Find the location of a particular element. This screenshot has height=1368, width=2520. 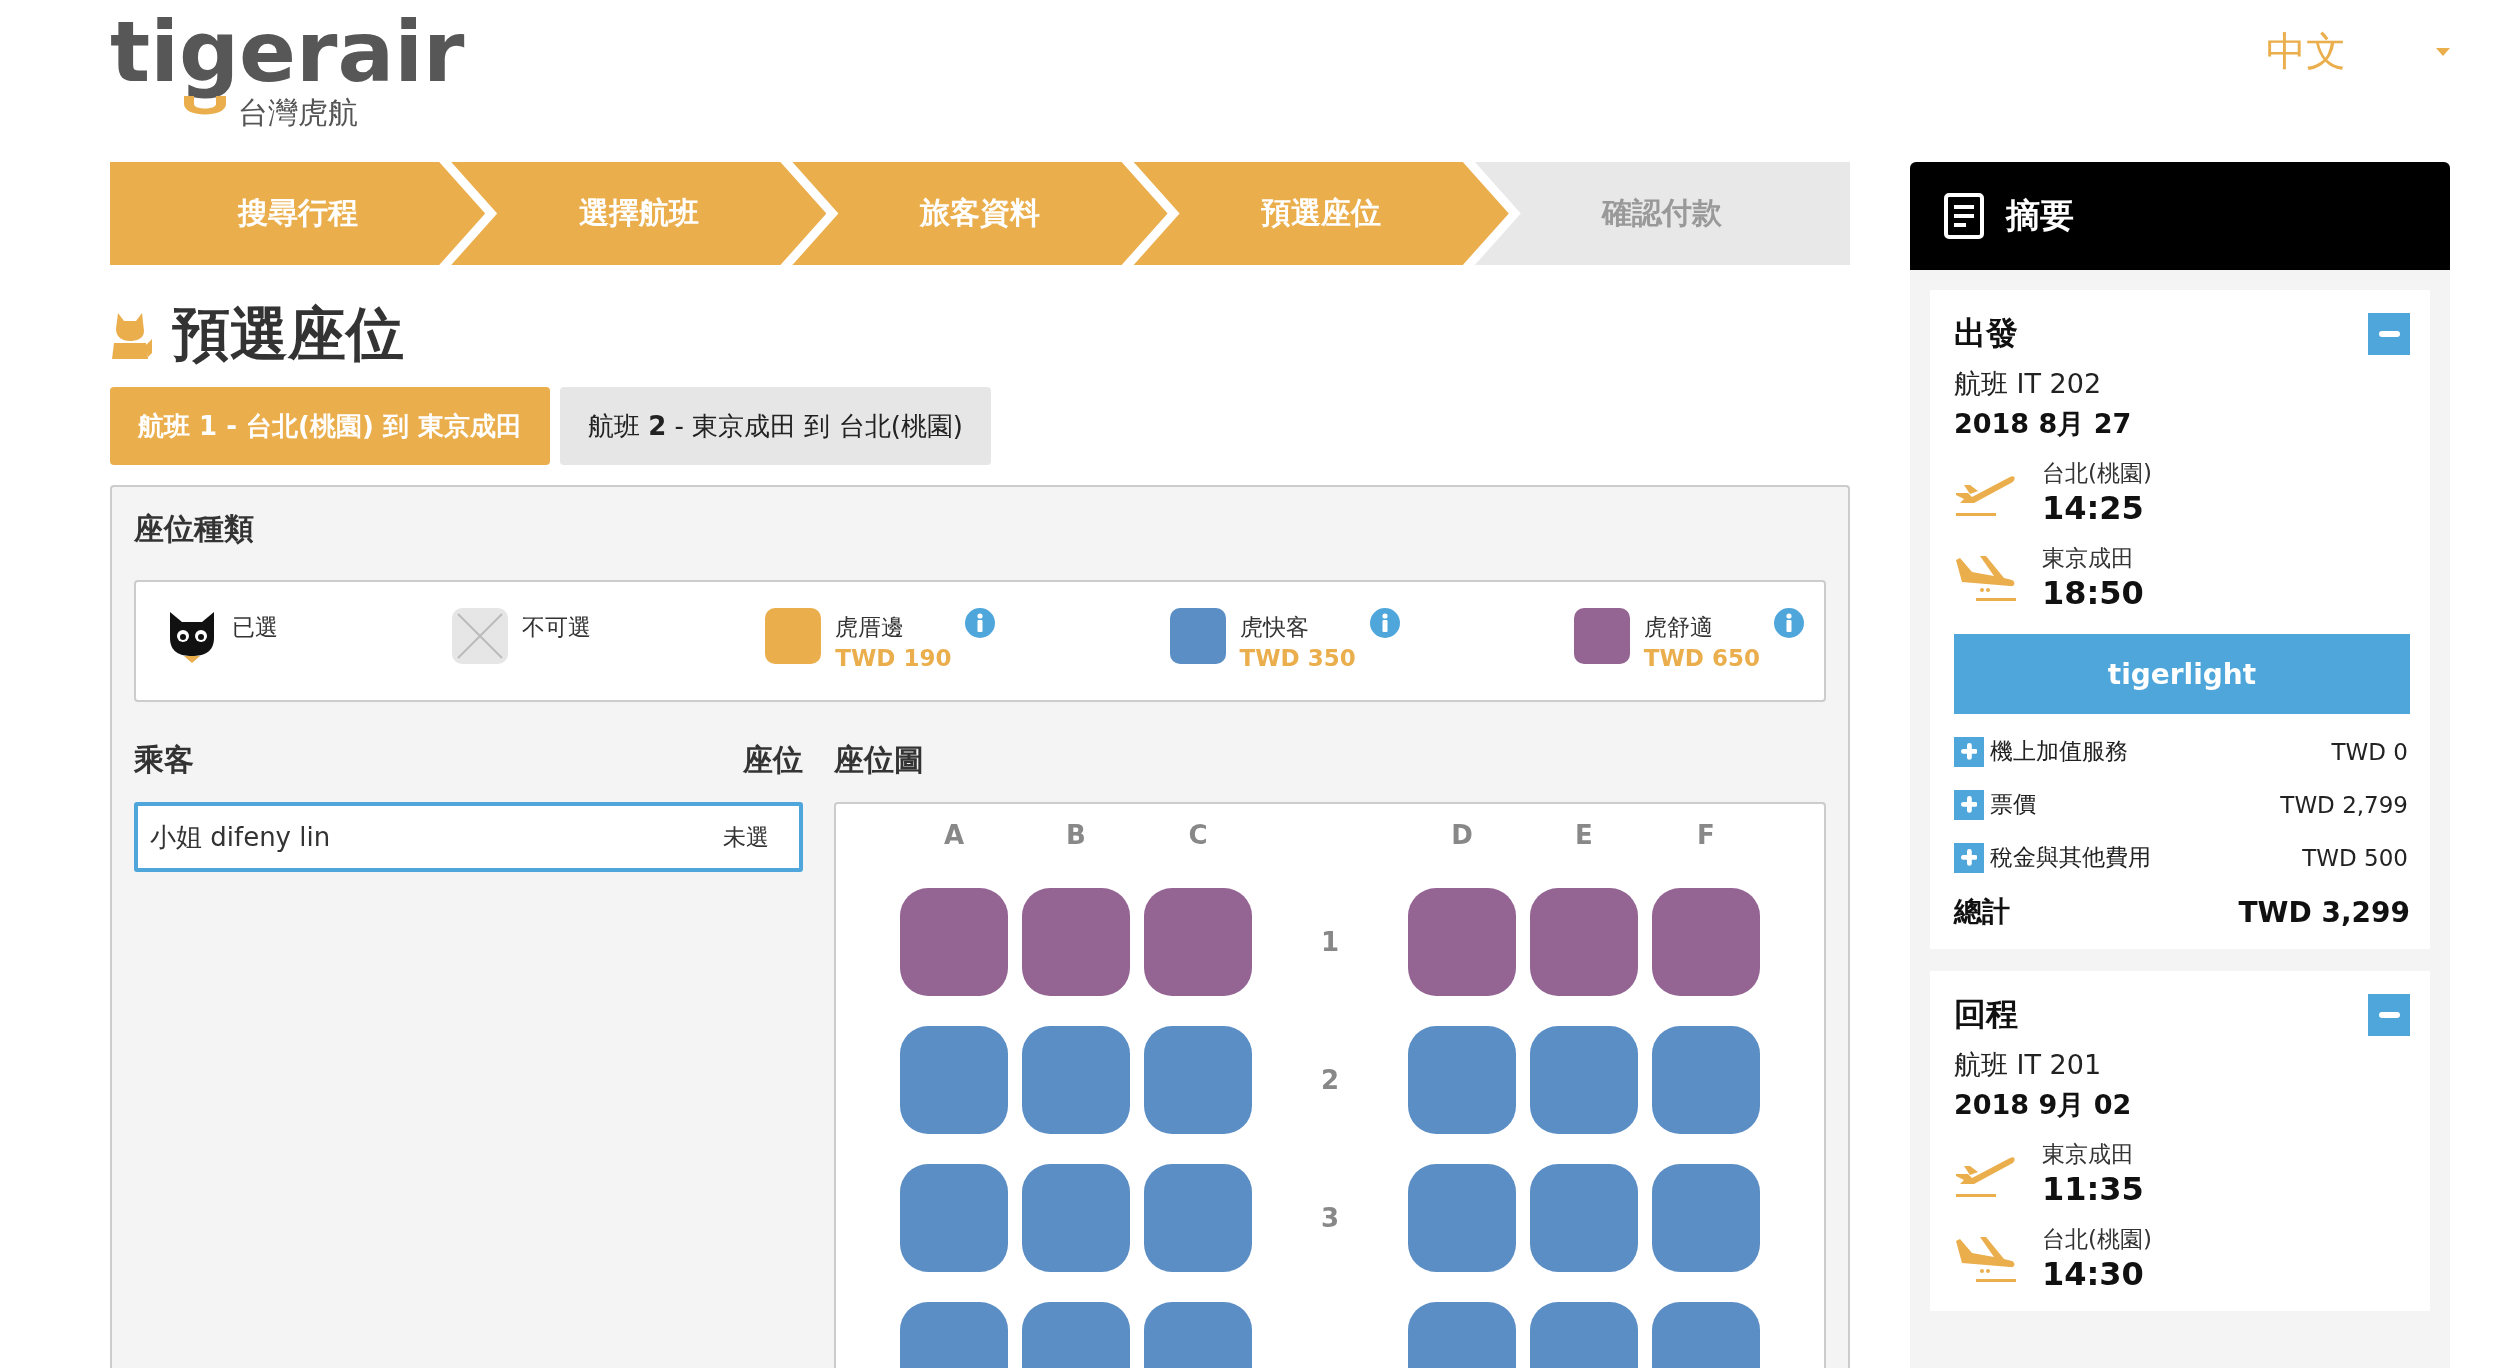

row-number: 1 is located at coordinates (1330, 942).